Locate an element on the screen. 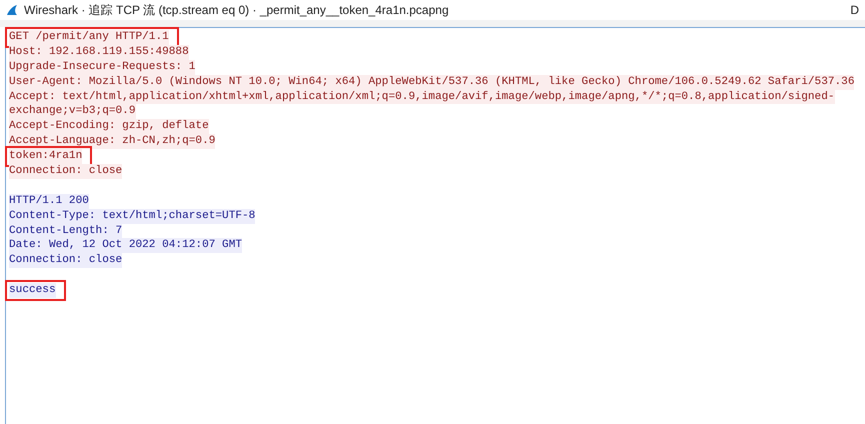  window-title: Wireshark · 追踪 TCP 流 (tcp.stream eq 0) · _permit_any__token_4ra1n.pcapng is located at coordinates (237, 10).